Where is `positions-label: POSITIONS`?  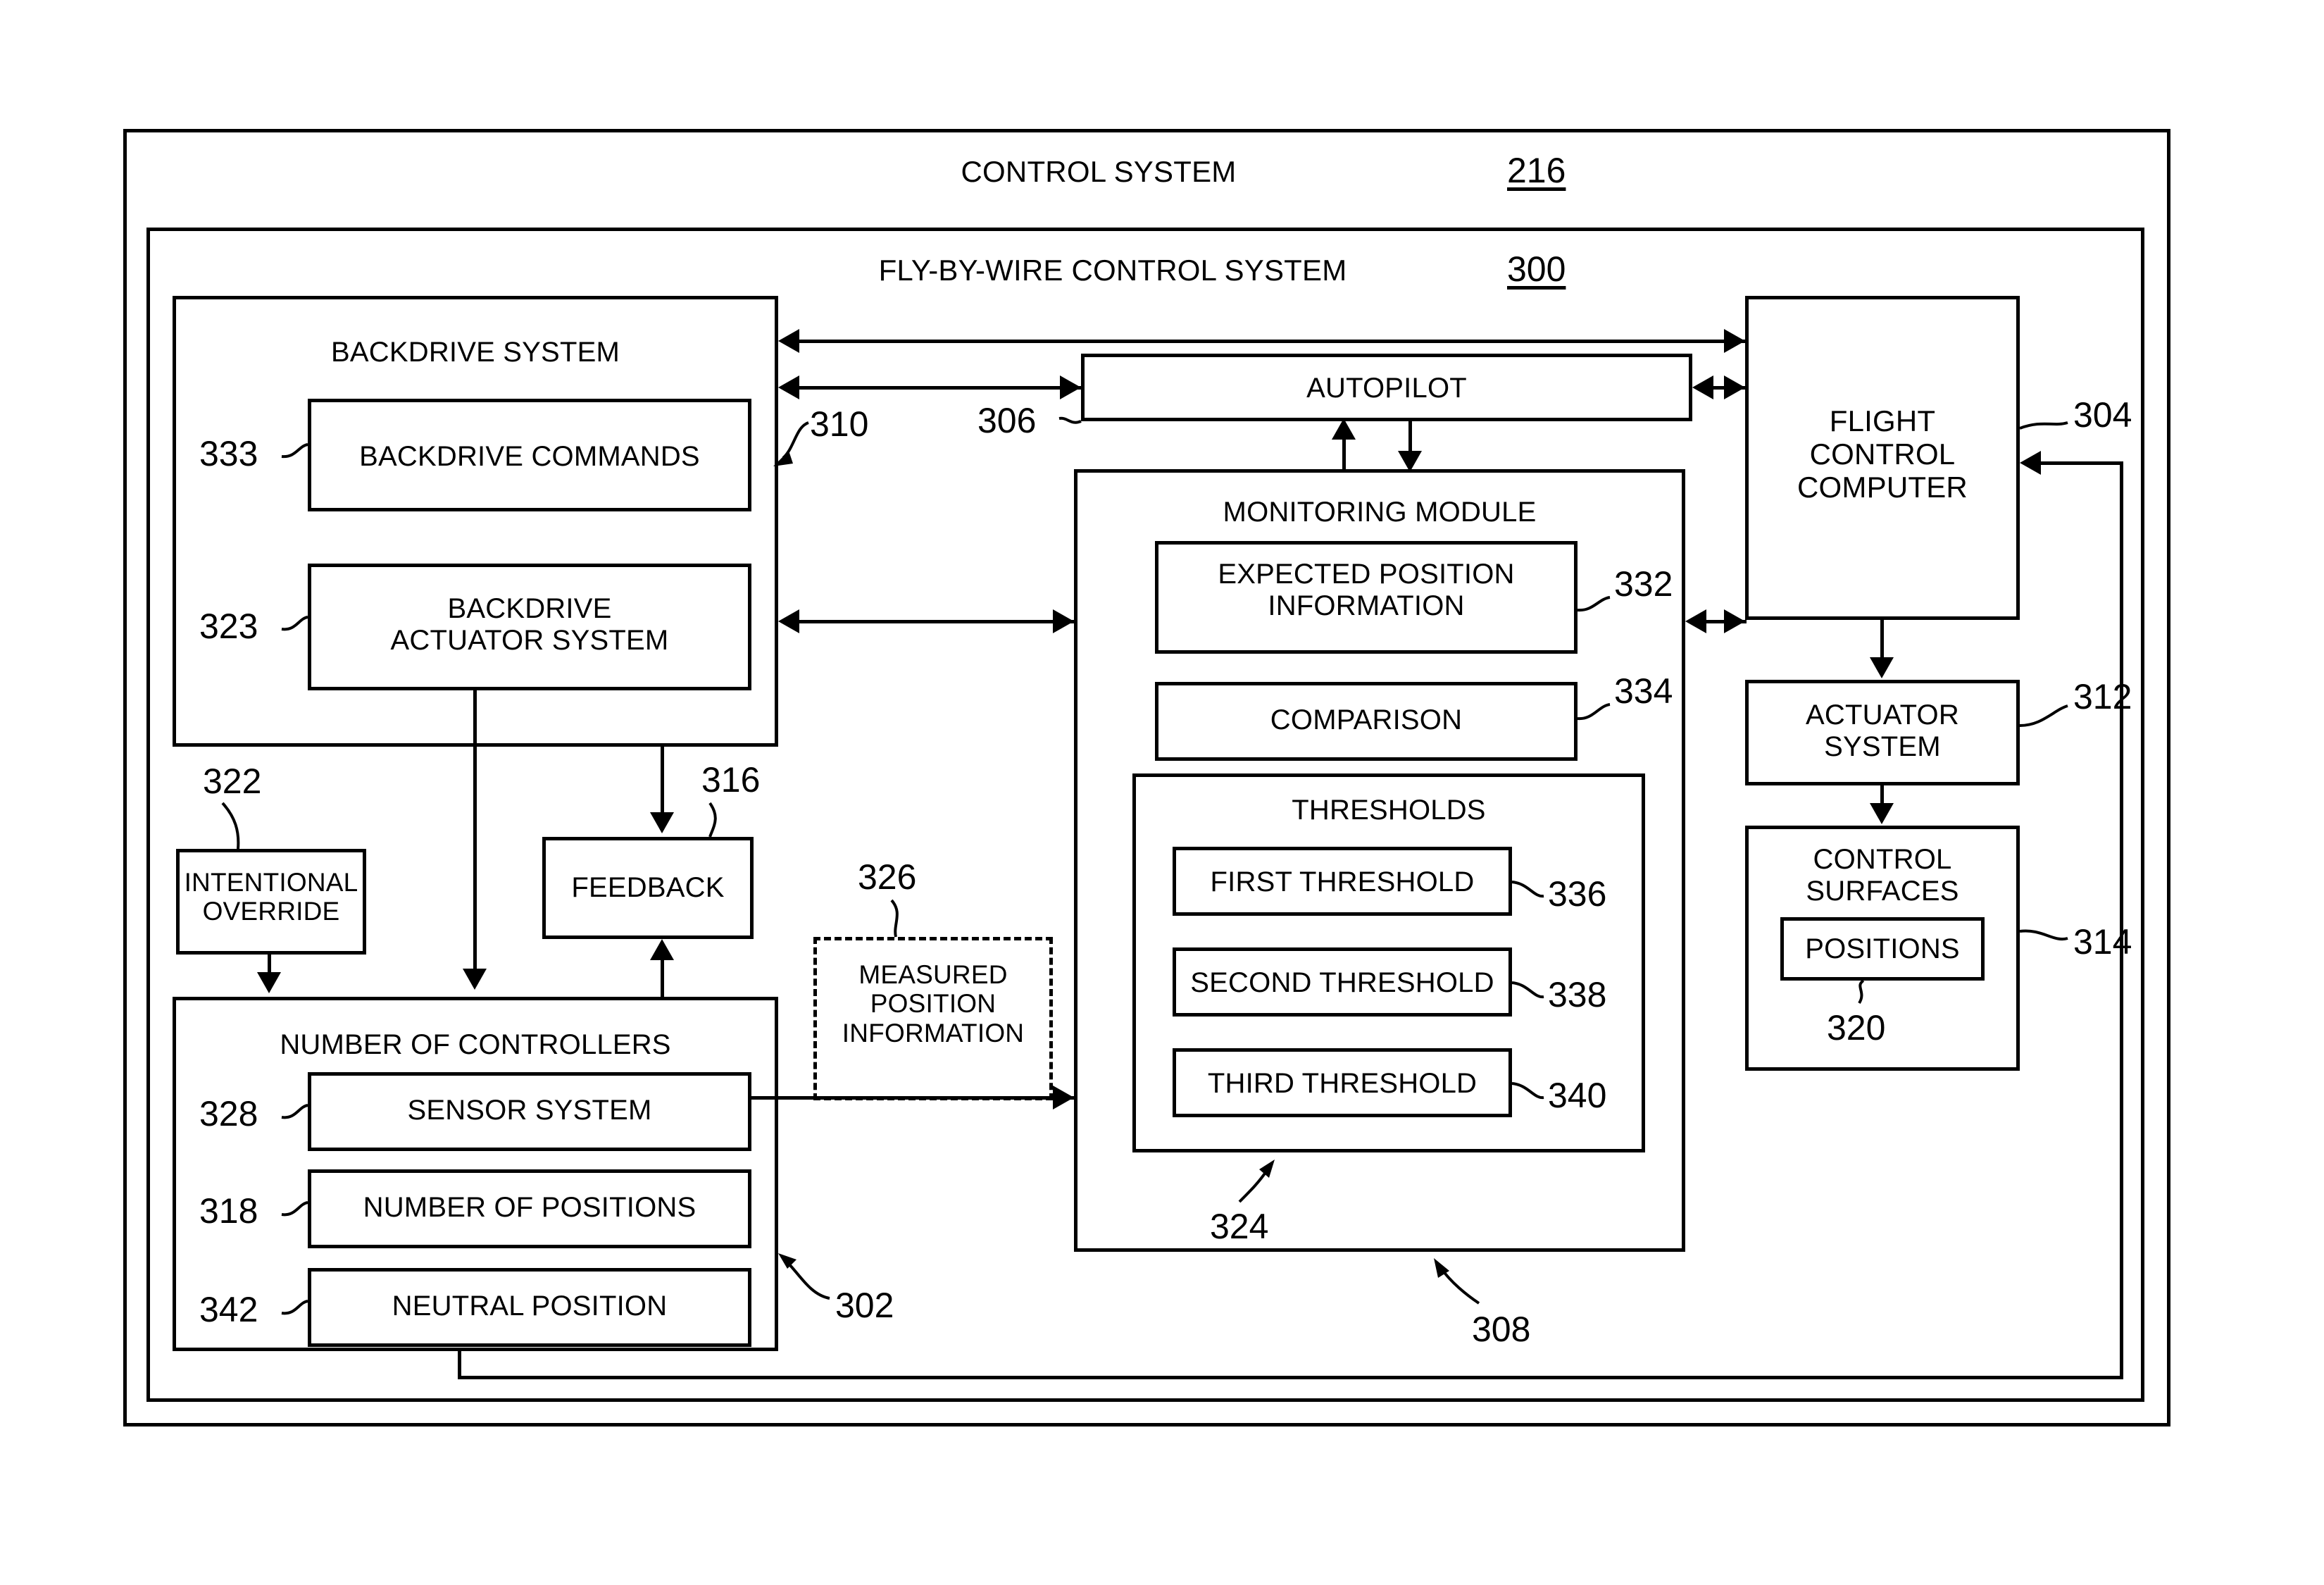
positions-label: POSITIONS is located at coordinates (1882, 948).